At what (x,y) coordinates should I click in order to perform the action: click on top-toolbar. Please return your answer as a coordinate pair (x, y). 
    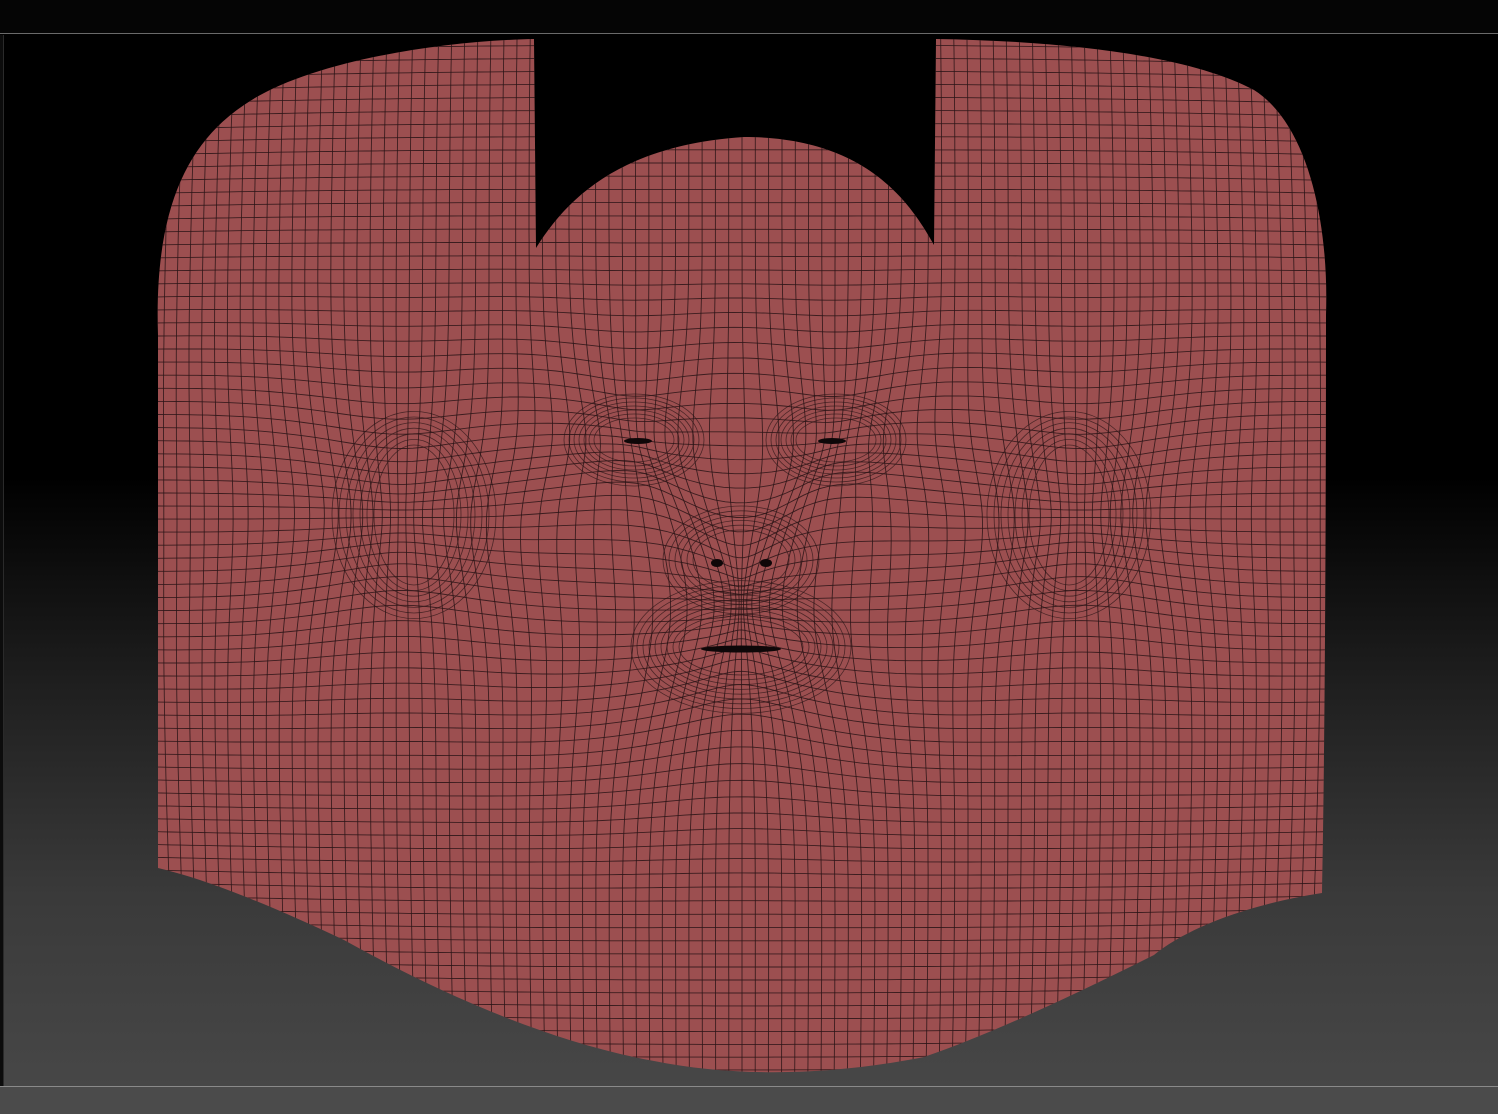
    Looking at the image, I should click on (749, 17).